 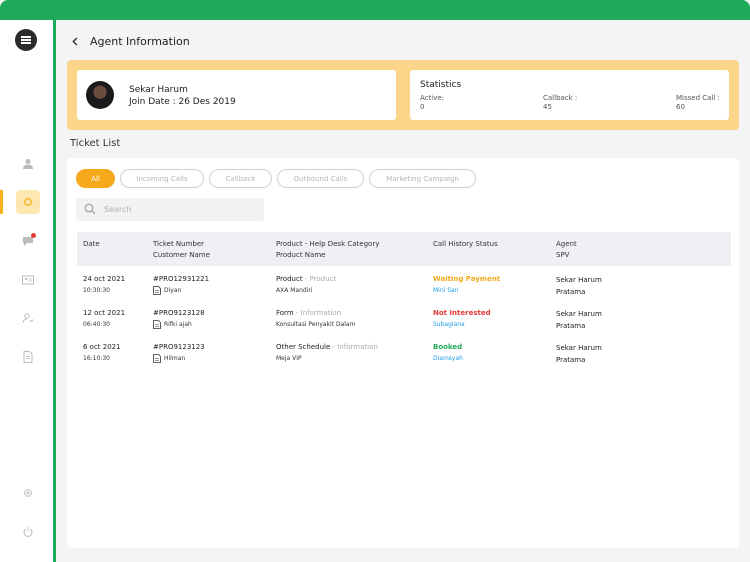 I want to click on product: Other Schedule, so click(x=303, y=347).